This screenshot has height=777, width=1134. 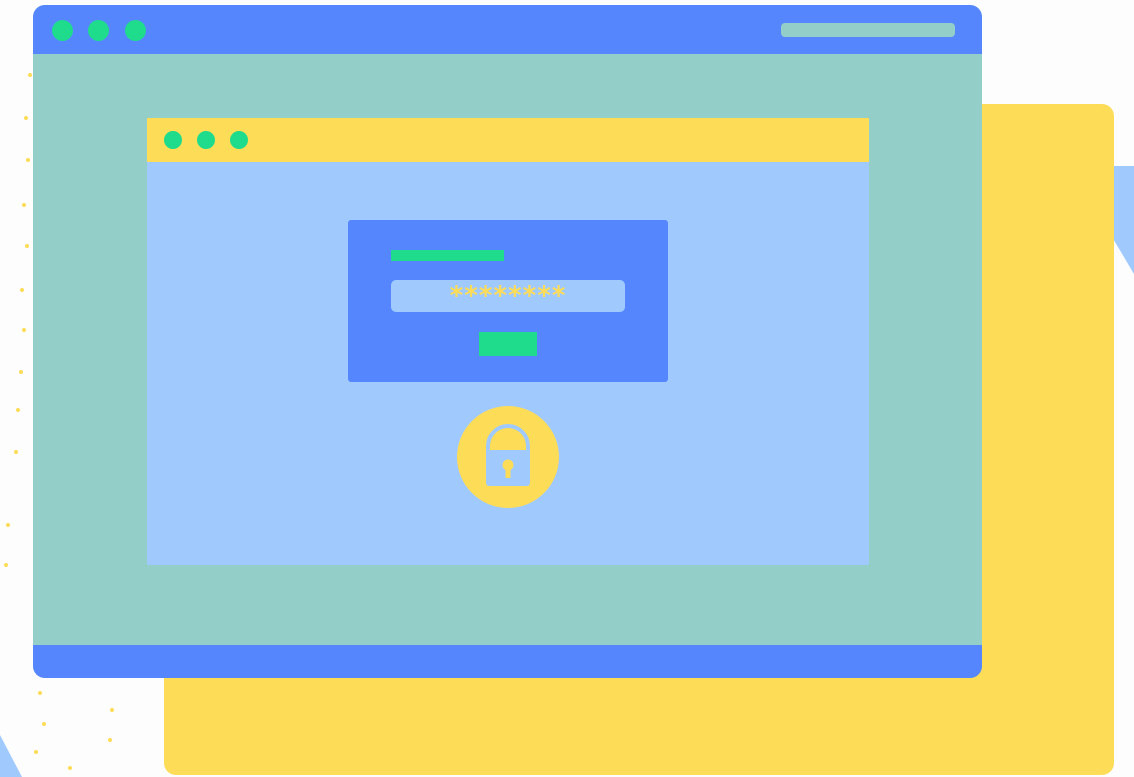 I want to click on login-button, so click(x=508, y=344).